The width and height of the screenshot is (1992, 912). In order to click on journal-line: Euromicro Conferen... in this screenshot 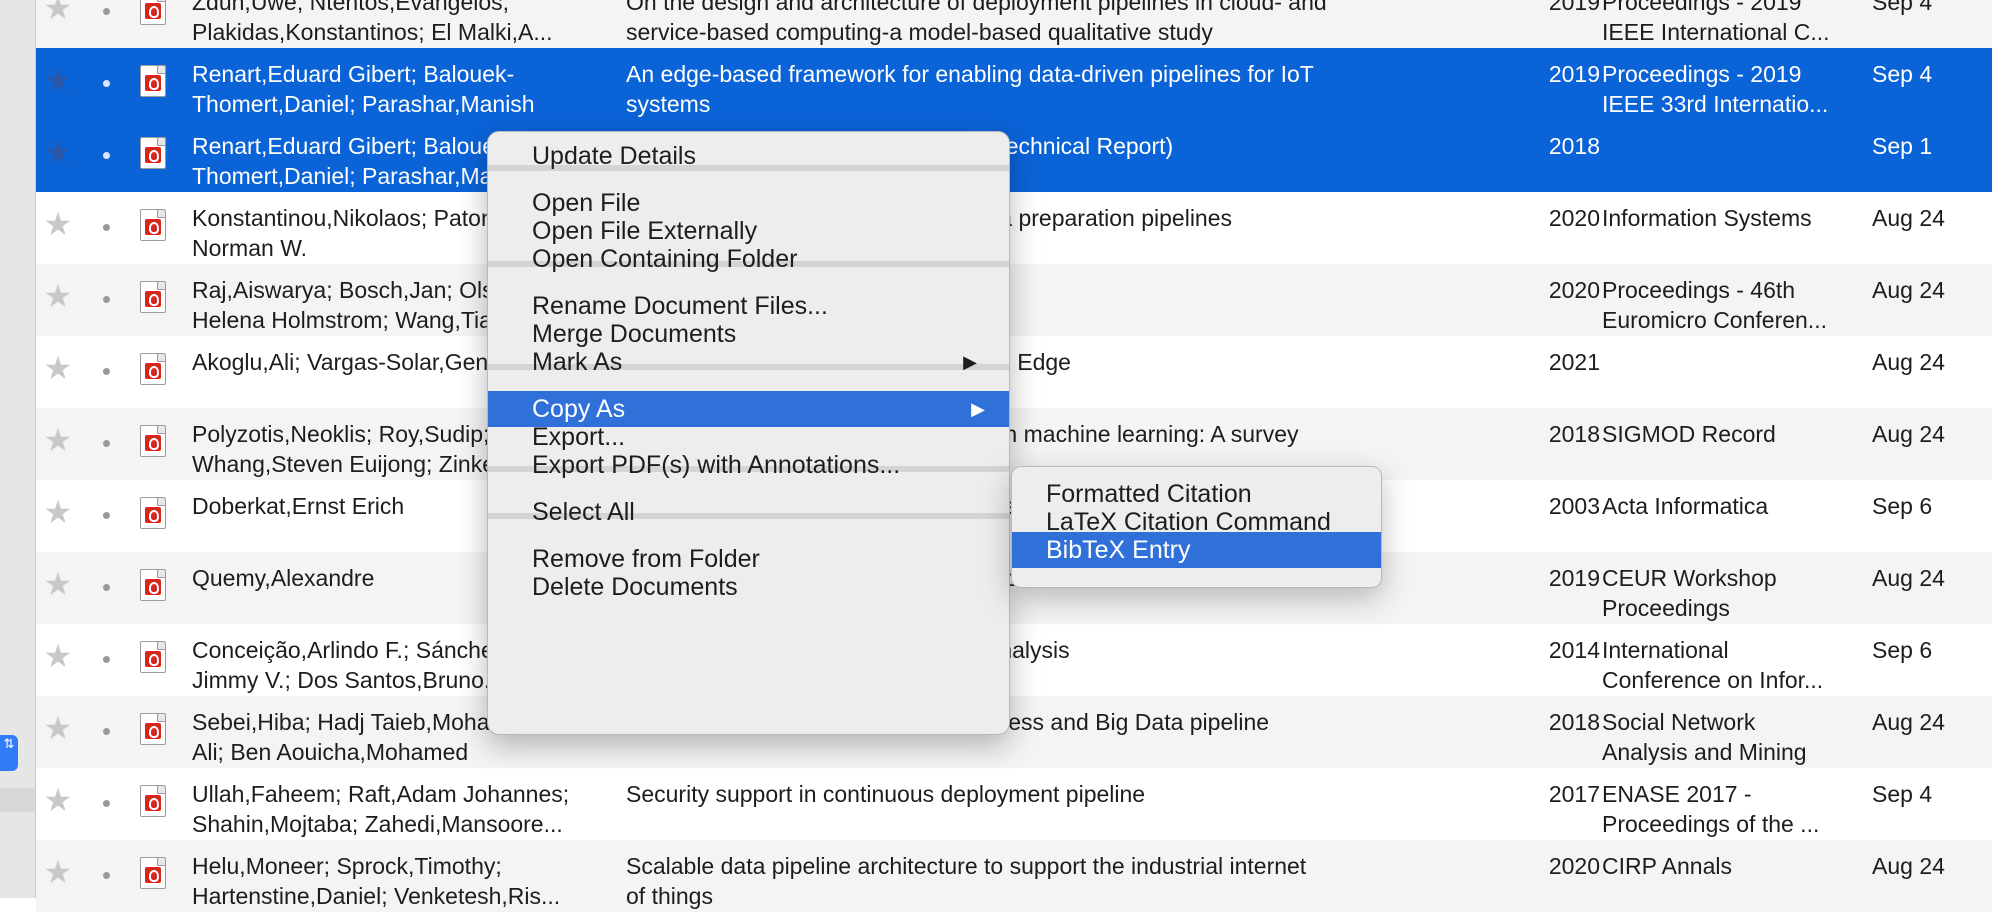, I will do `click(1714, 320)`.